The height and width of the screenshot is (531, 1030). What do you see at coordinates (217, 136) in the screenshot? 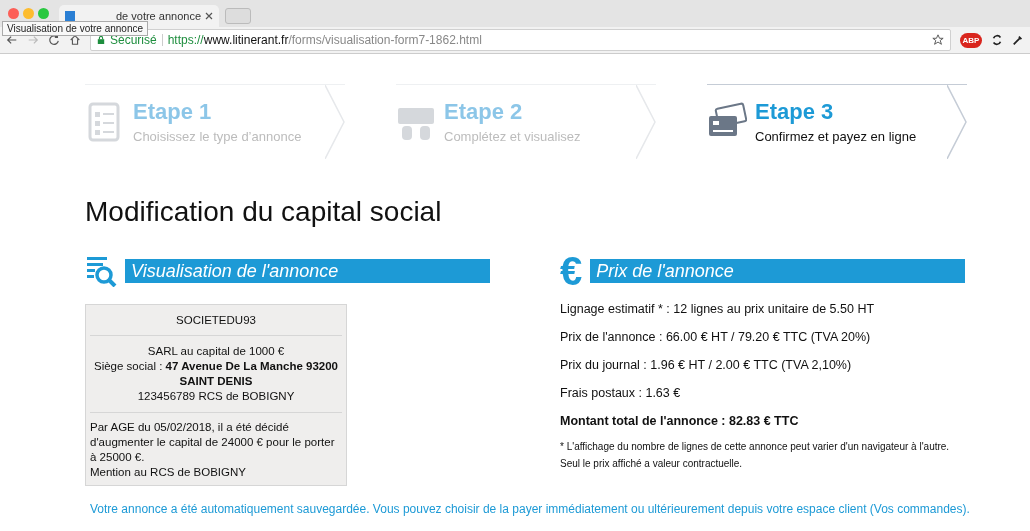
I see `step-subtitle: Choisissez le type d’annonce` at bounding box center [217, 136].